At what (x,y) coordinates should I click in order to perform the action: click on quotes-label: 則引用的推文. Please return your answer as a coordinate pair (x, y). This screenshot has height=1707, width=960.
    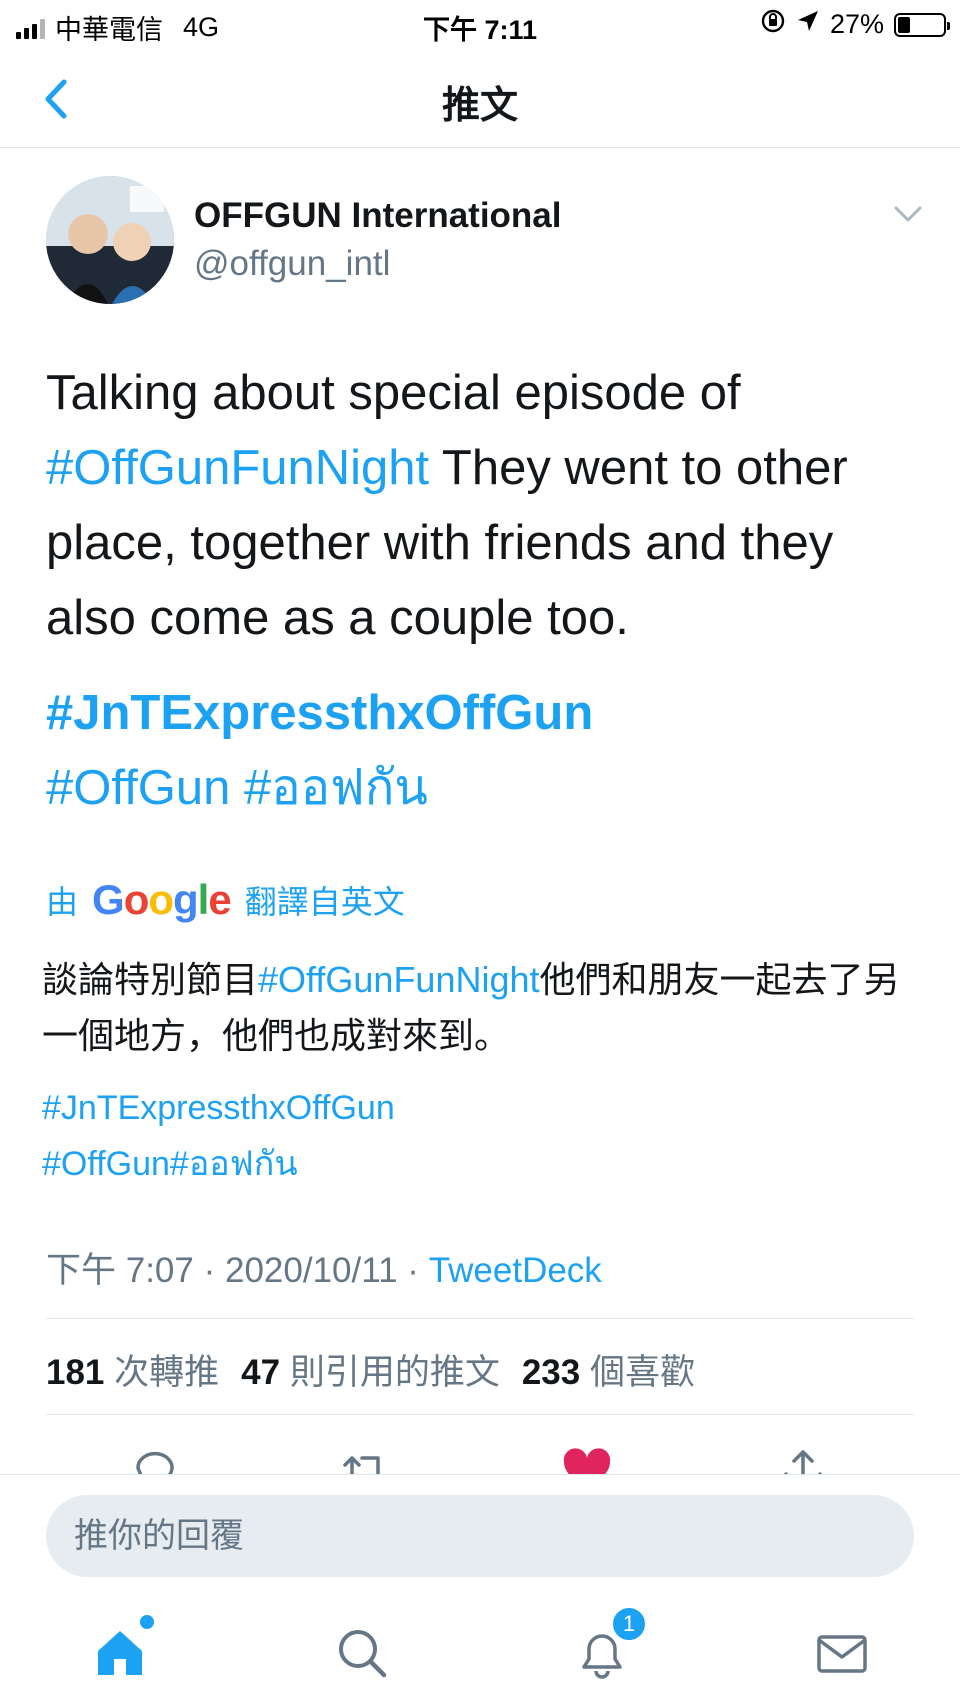
    Looking at the image, I should click on (394, 1372).